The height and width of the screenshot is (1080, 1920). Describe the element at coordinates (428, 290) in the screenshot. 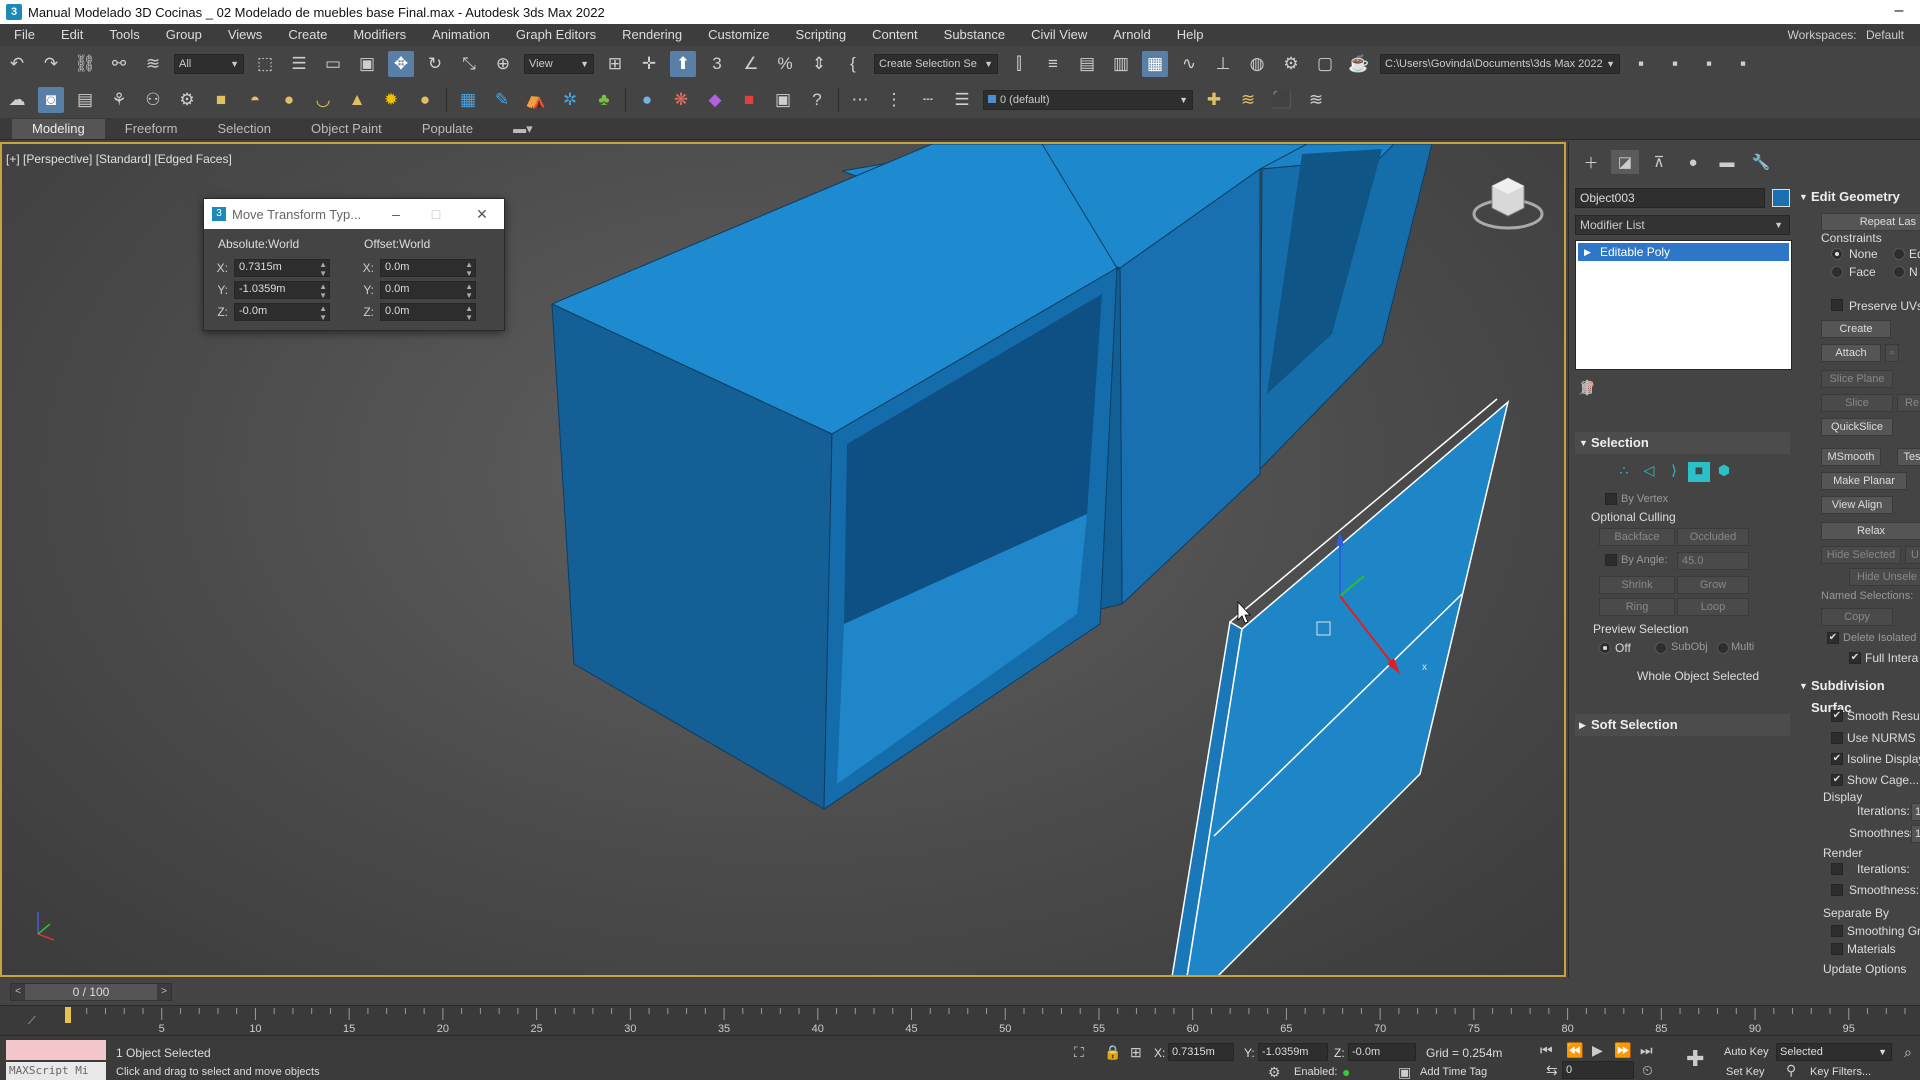

I see `offset-y-field: 0.0m ▲ ▼` at that location.